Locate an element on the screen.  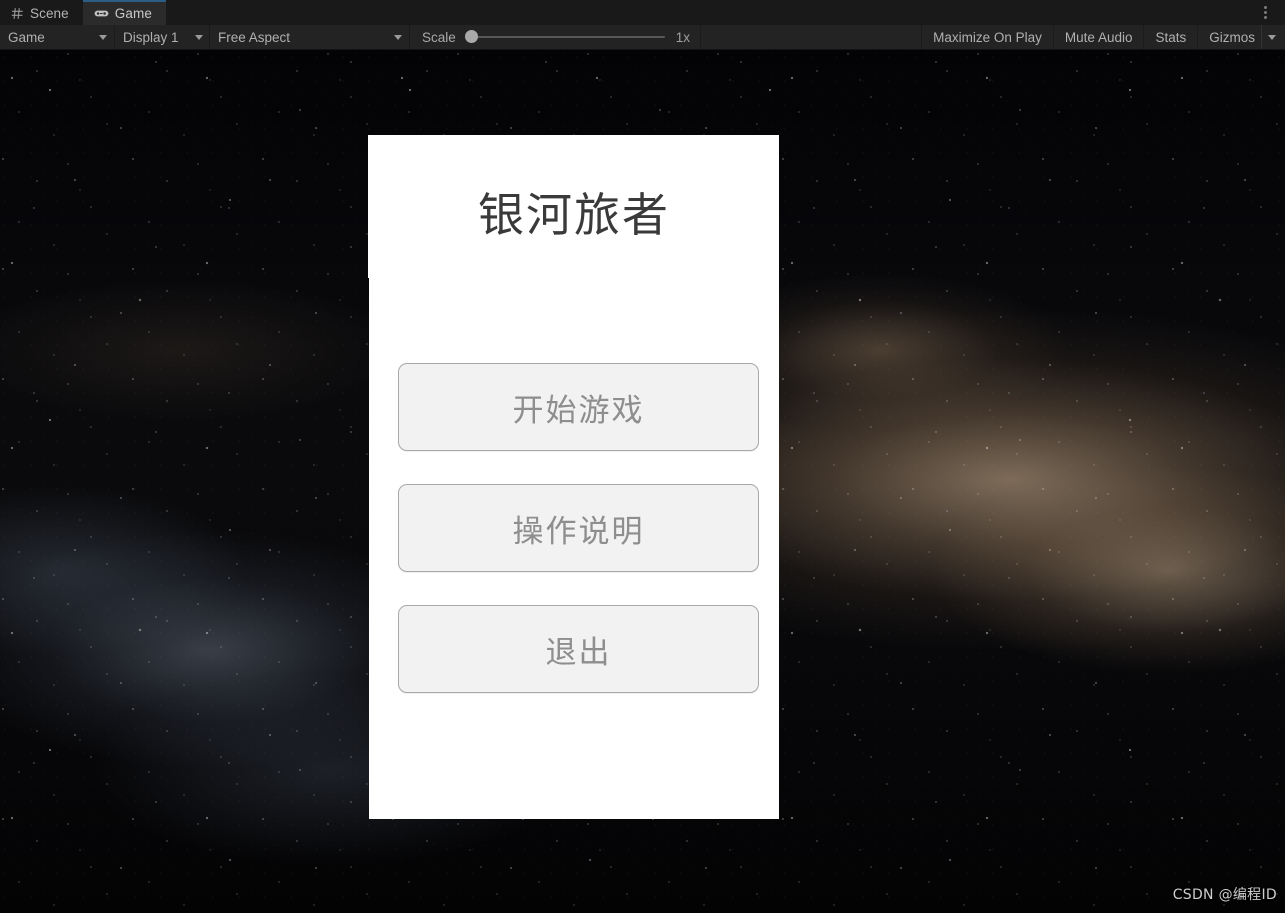
mute-audio-label: Mute Audio is located at coordinates (1098, 37).